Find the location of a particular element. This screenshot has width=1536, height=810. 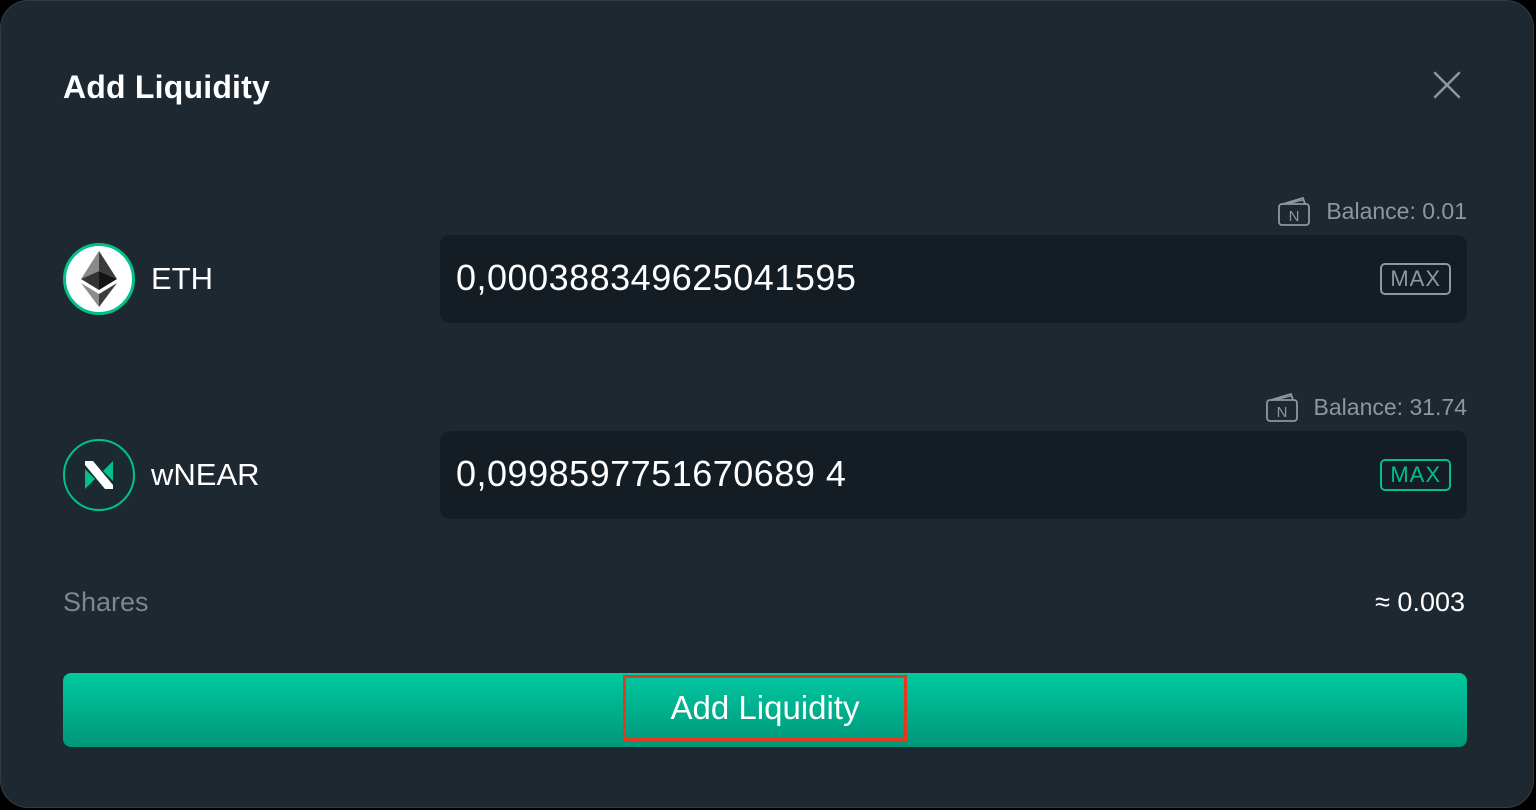

amount-field-eth: 0,000388349625041595 MAX is located at coordinates (953, 279).